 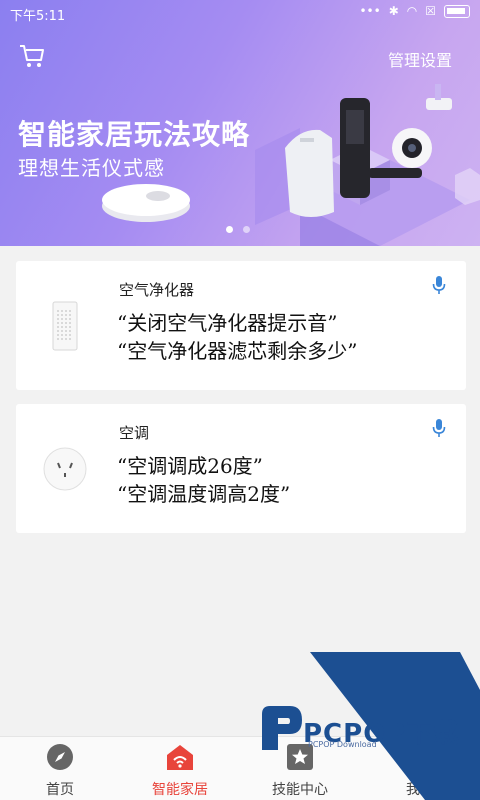 I want to click on cart-icon, so click(x=32, y=56).